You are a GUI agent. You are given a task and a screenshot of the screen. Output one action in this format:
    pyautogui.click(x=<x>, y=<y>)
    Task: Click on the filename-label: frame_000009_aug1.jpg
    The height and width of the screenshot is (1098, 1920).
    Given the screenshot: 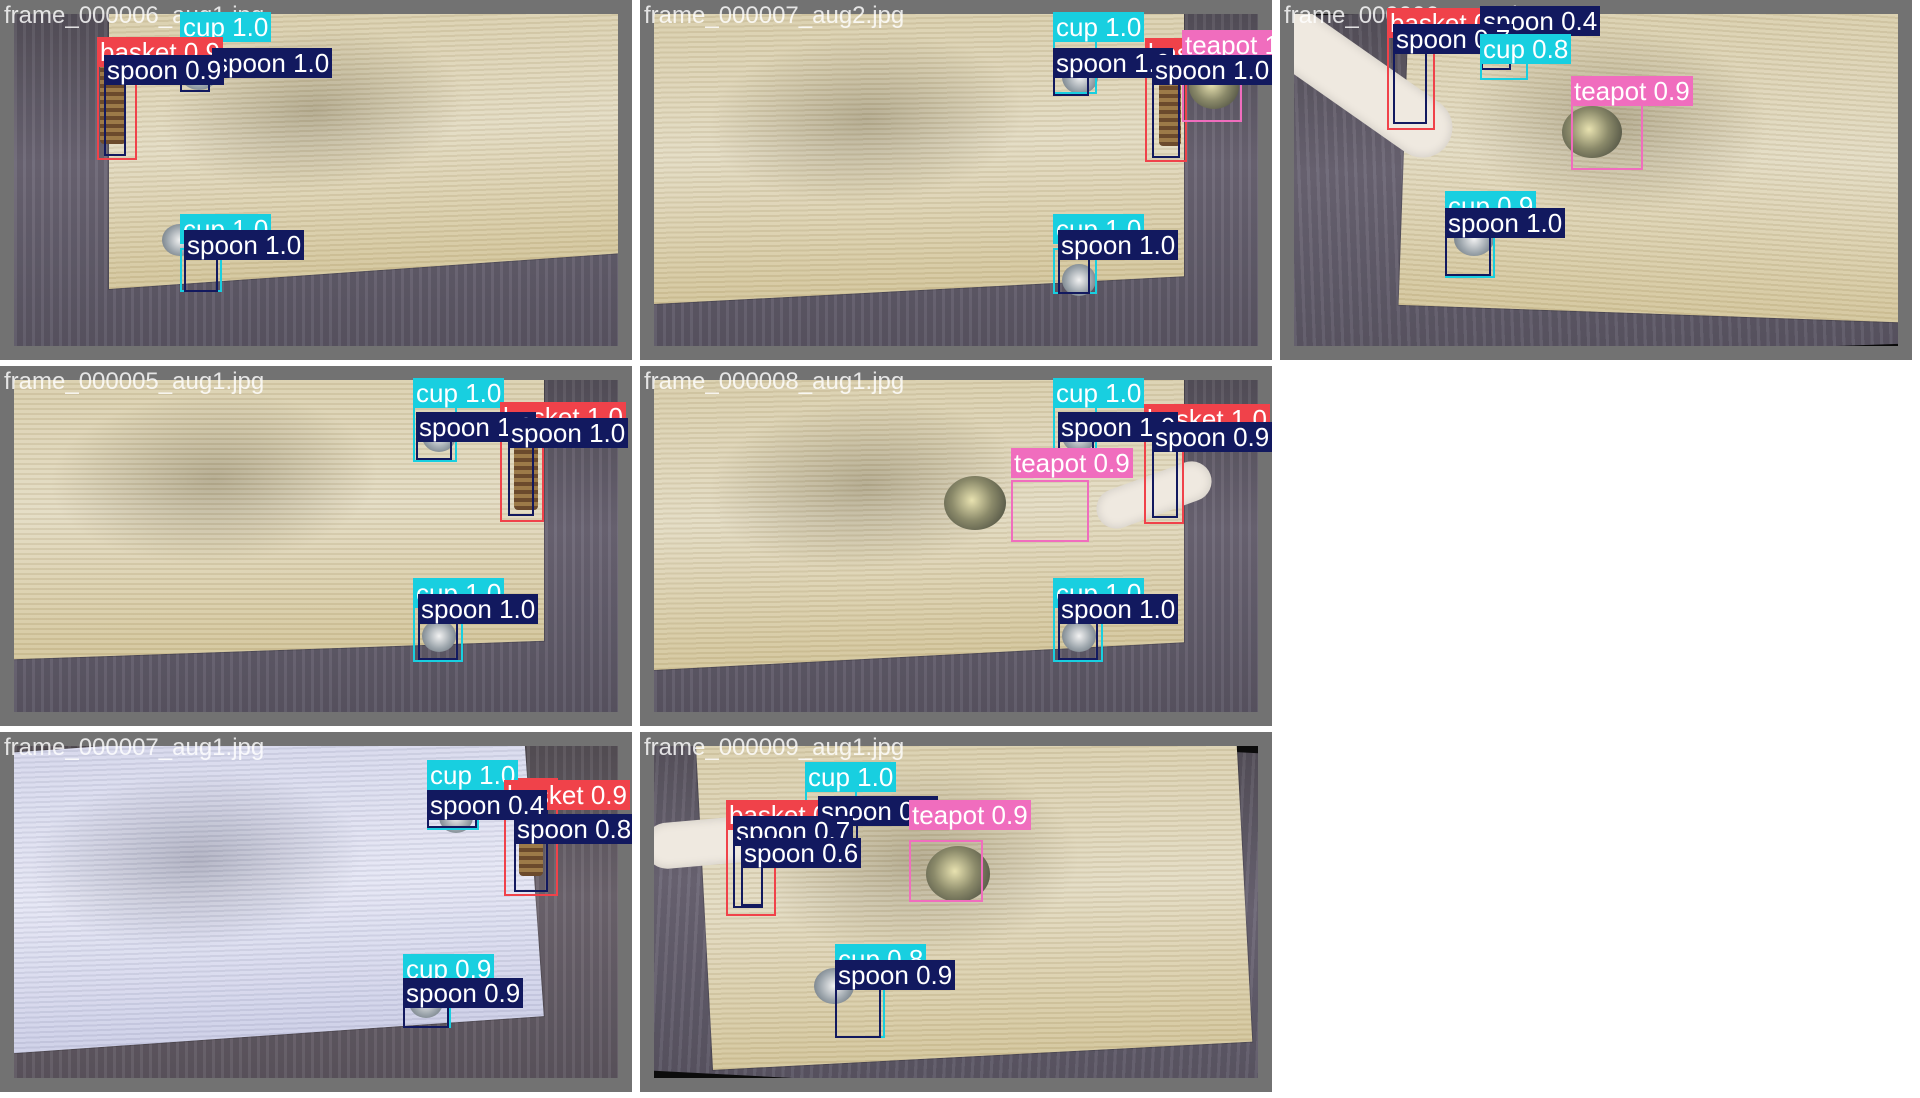 What is the action you would take?
    pyautogui.click(x=774, y=747)
    